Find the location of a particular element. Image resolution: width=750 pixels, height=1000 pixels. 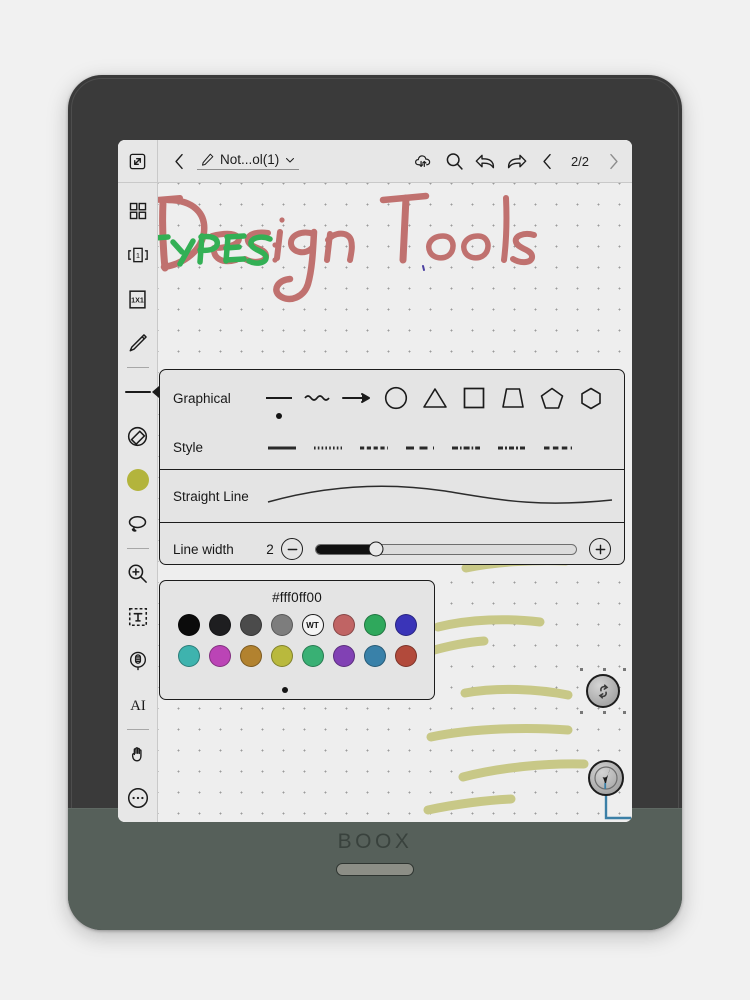

lasso-tool-icon is located at coordinates (137, 523).